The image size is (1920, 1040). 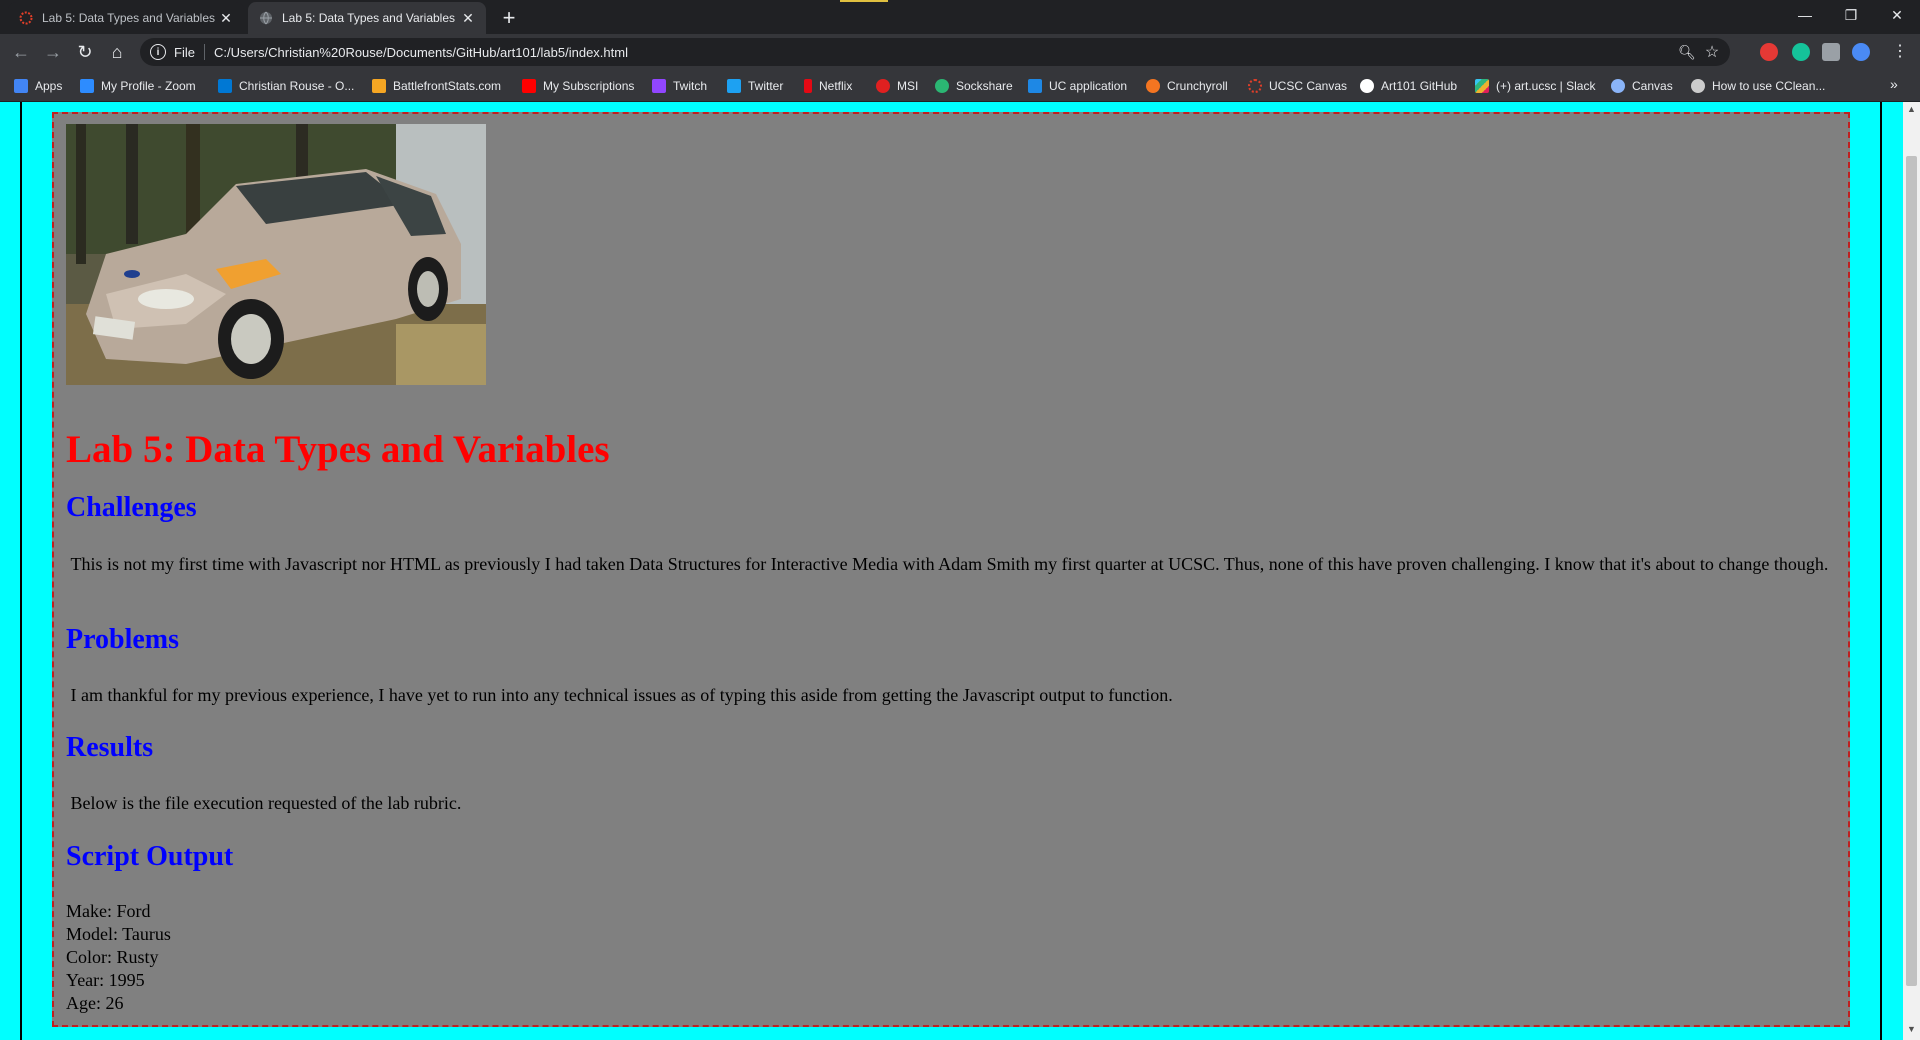 I want to click on bookmark-item: (+) art.ucsc | Slack, so click(x=1535, y=86).